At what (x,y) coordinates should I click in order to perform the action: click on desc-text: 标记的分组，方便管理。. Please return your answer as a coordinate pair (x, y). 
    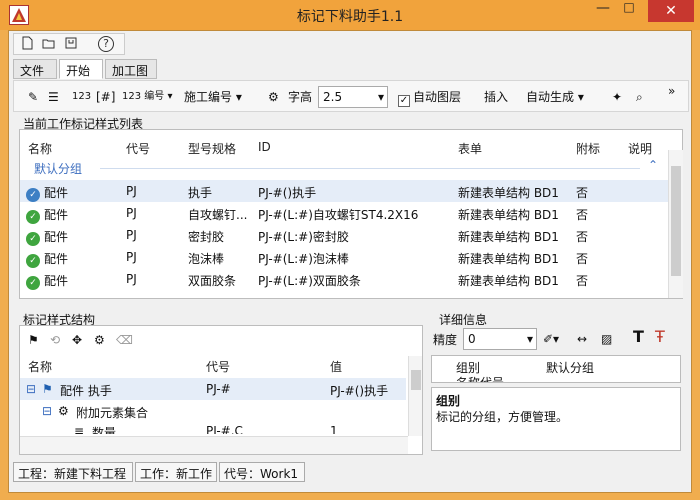
    Looking at the image, I should click on (502, 417).